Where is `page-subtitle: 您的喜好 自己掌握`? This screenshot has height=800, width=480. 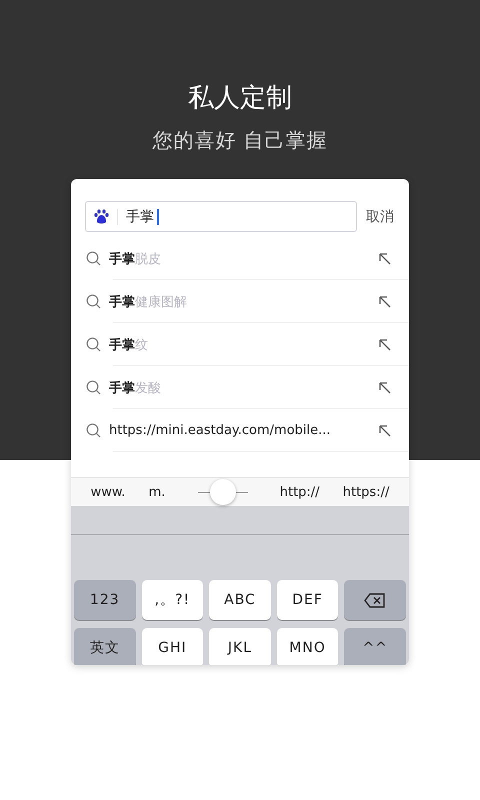
page-subtitle: 您的喜好 自己掌握 is located at coordinates (240, 140).